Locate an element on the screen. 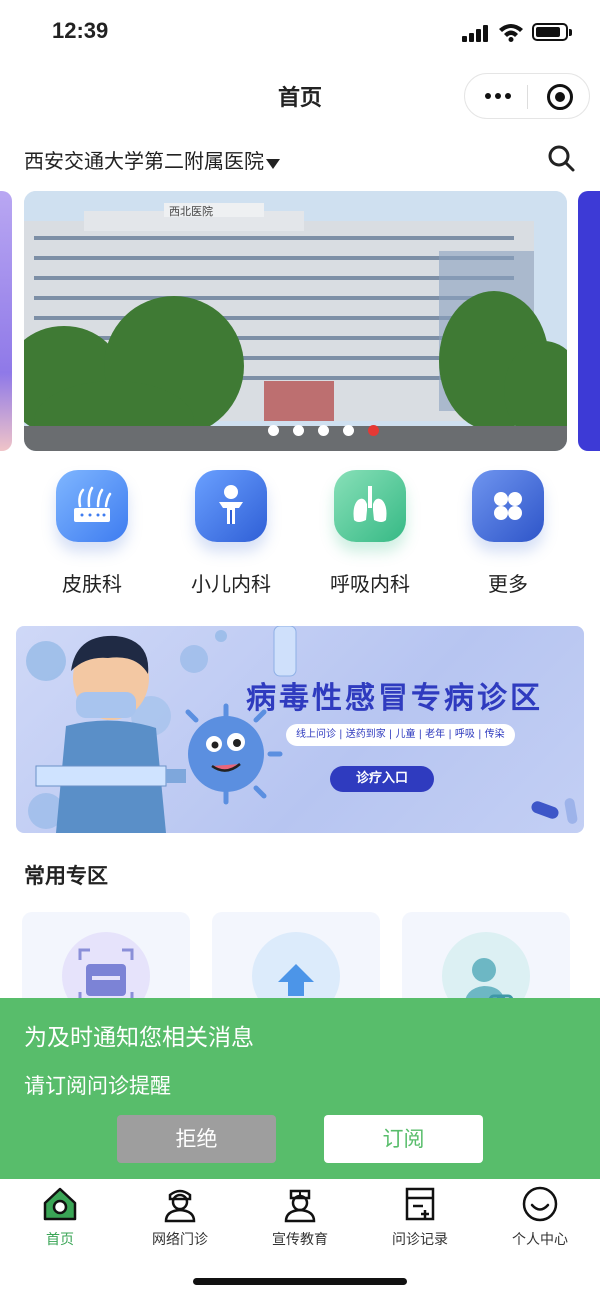 The height and width of the screenshot is (1298, 600). mini-program-capsule is located at coordinates (527, 96).